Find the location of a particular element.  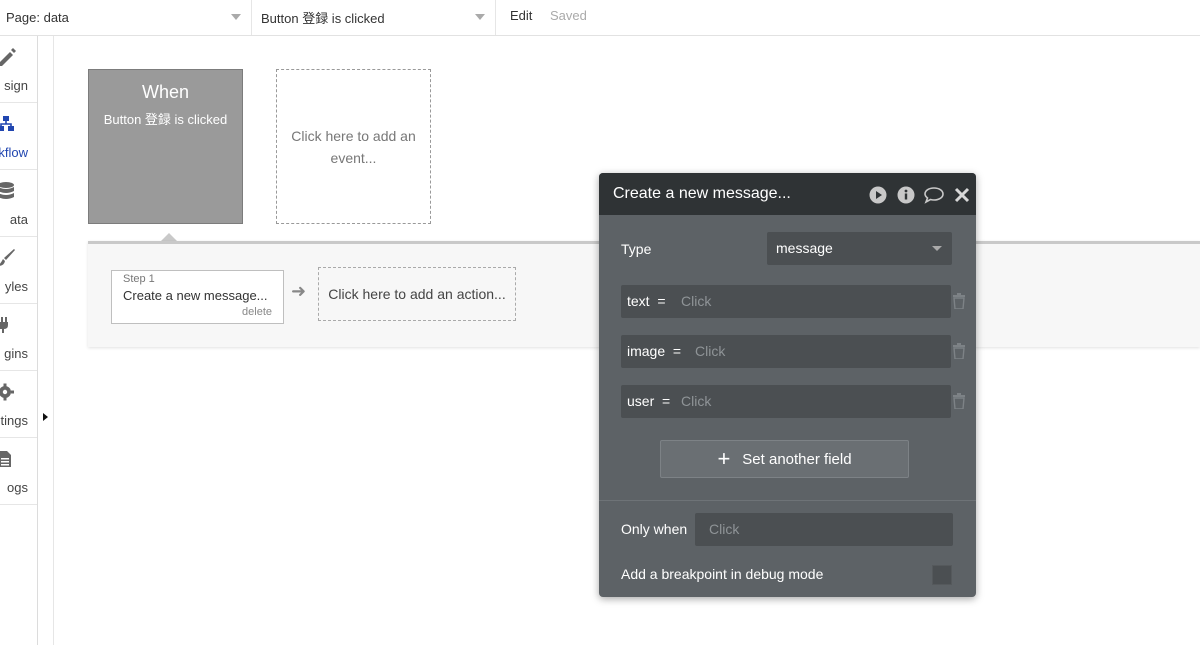

step-number: Step 1 is located at coordinates (139, 279).